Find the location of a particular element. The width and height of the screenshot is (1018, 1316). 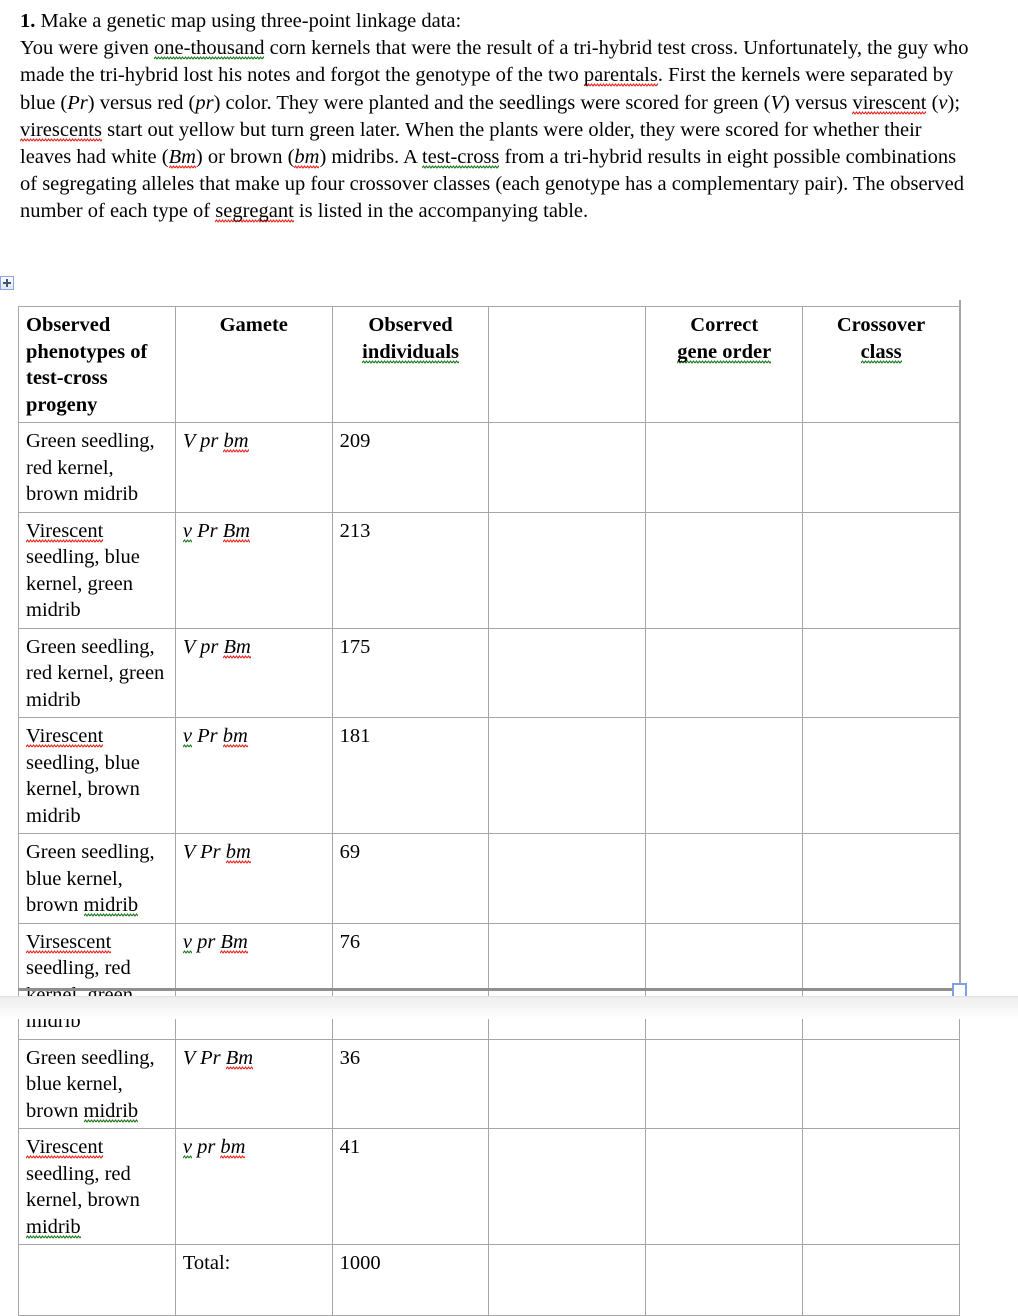

cell-gamete: v Pr Bm is located at coordinates (253, 570).